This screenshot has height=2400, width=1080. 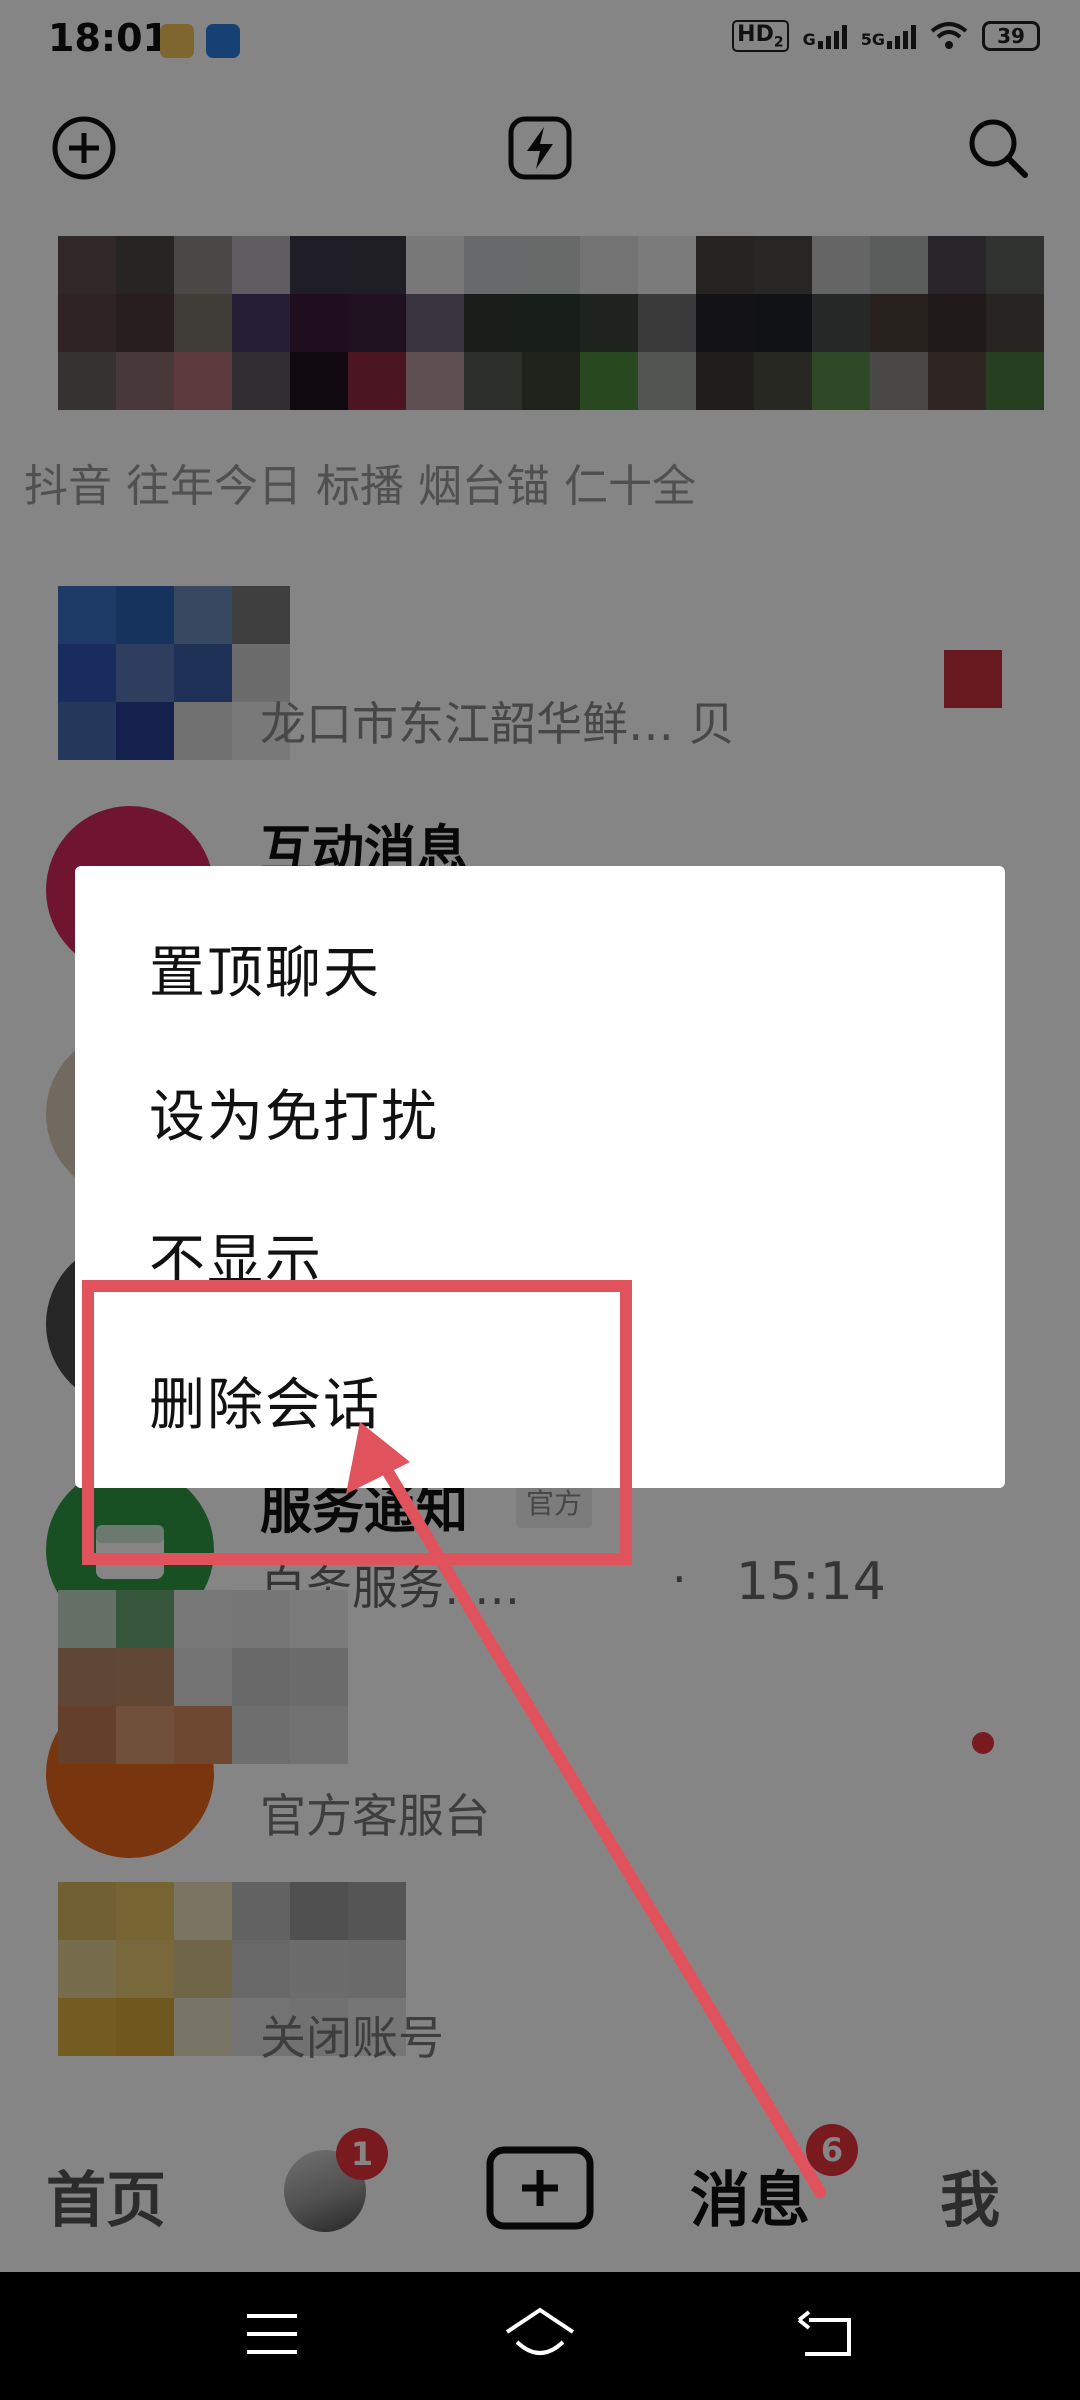 I want to click on home-icon, so click(x=540, y=2334).